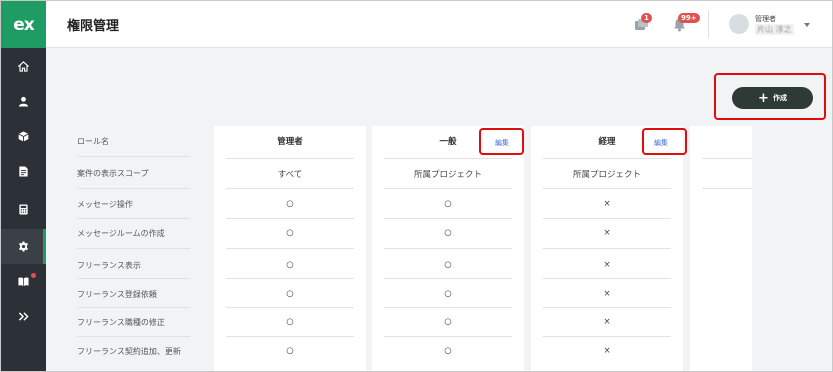 The width and height of the screenshot is (833, 372). What do you see at coordinates (739, 24) in the screenshot?
I see `avatar` at bounding box center [739, 24].